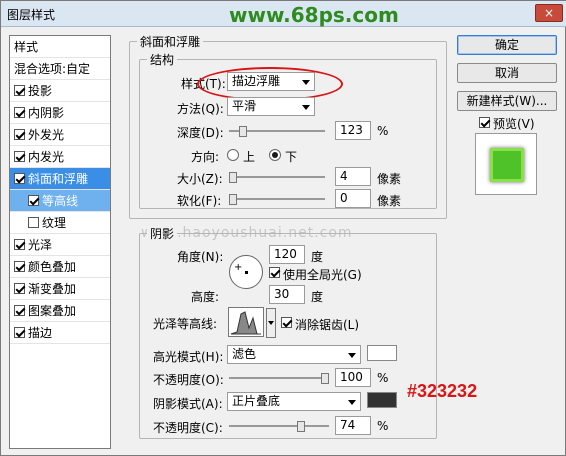 The height and width of the screenshot is (456, 566). I want to click on checkbox-drop-shadow, so click(19, 90).